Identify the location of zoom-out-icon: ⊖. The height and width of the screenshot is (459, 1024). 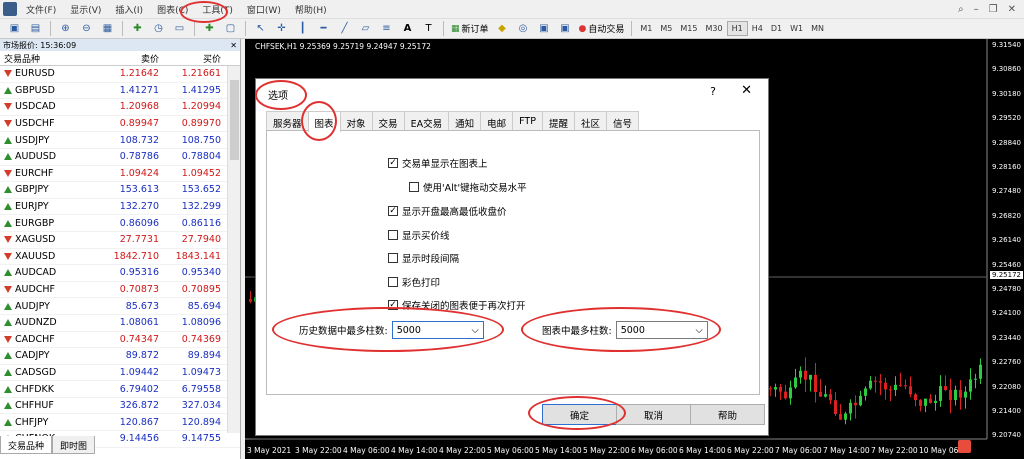
(86, 29).